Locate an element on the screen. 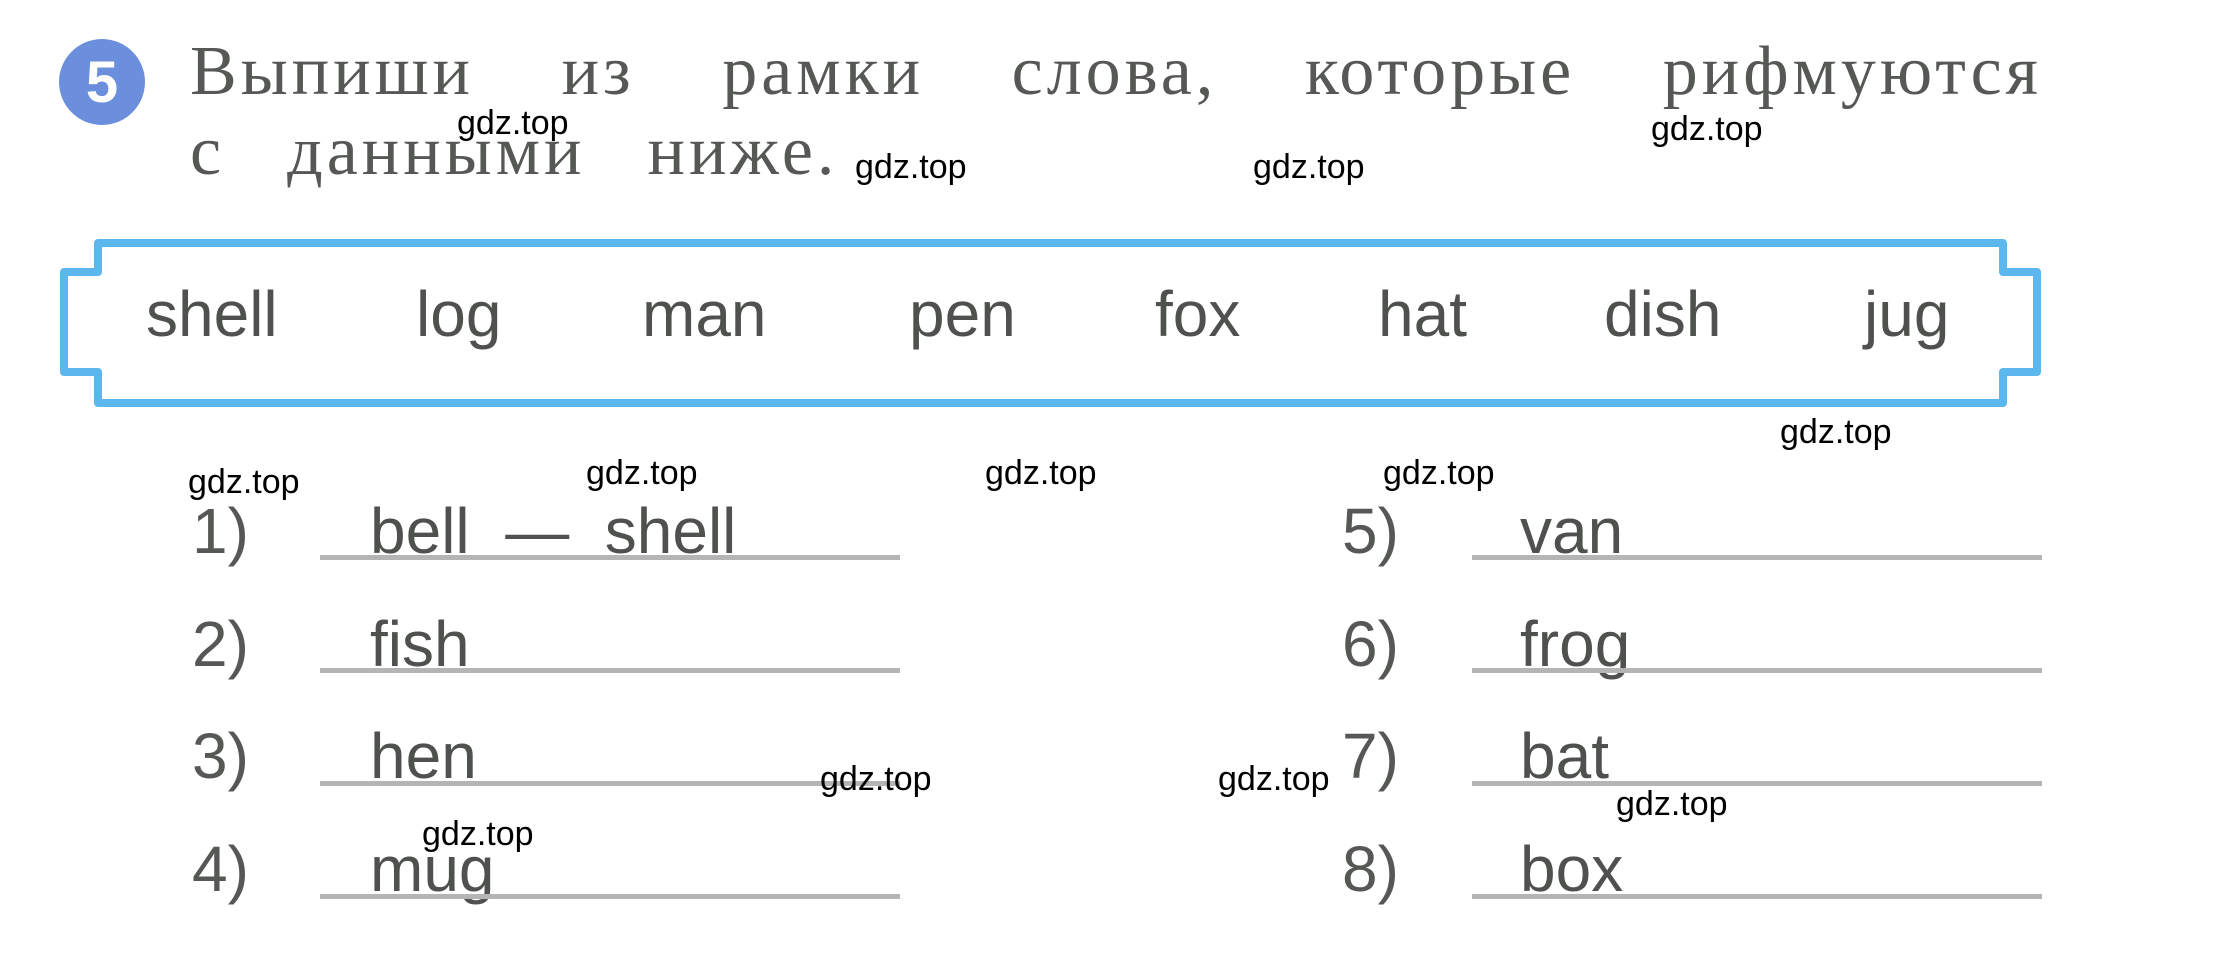 The image size is (2218, 964). item-label: 6) is located at coordinates (1370, 644).